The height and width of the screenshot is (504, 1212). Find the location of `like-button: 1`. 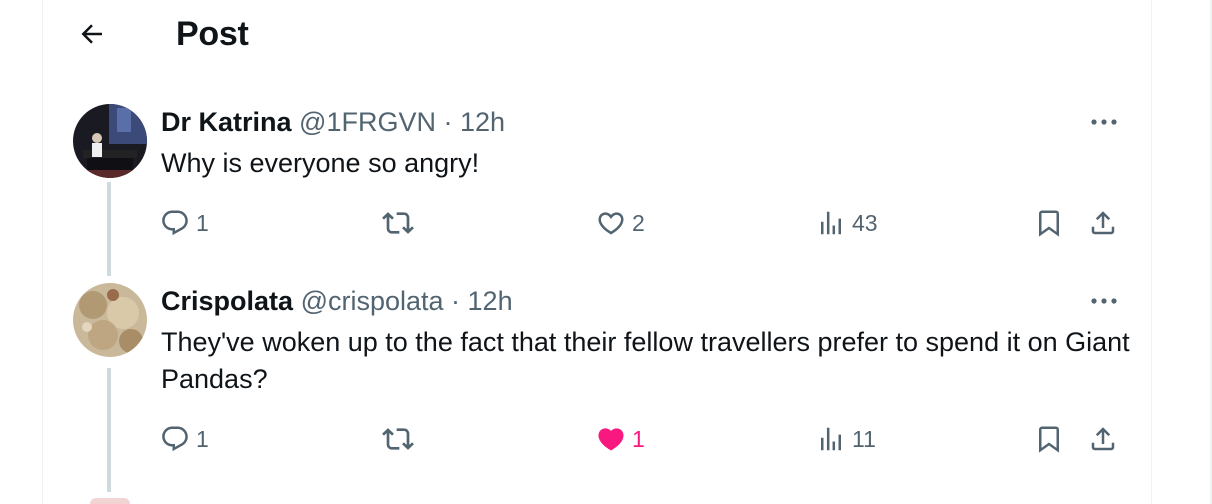

like-button: 1 is located at coordinates (620, 439).